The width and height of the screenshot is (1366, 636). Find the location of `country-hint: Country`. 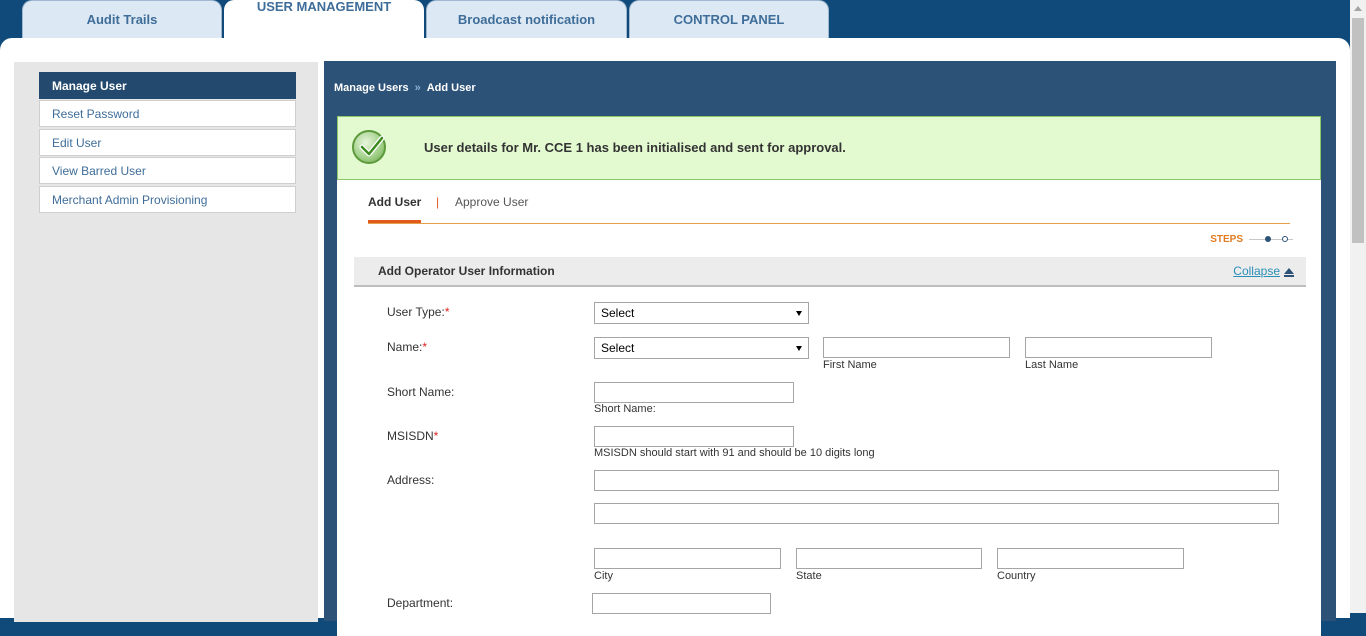

country-hint: Country is located at coordinates (1016, 576).